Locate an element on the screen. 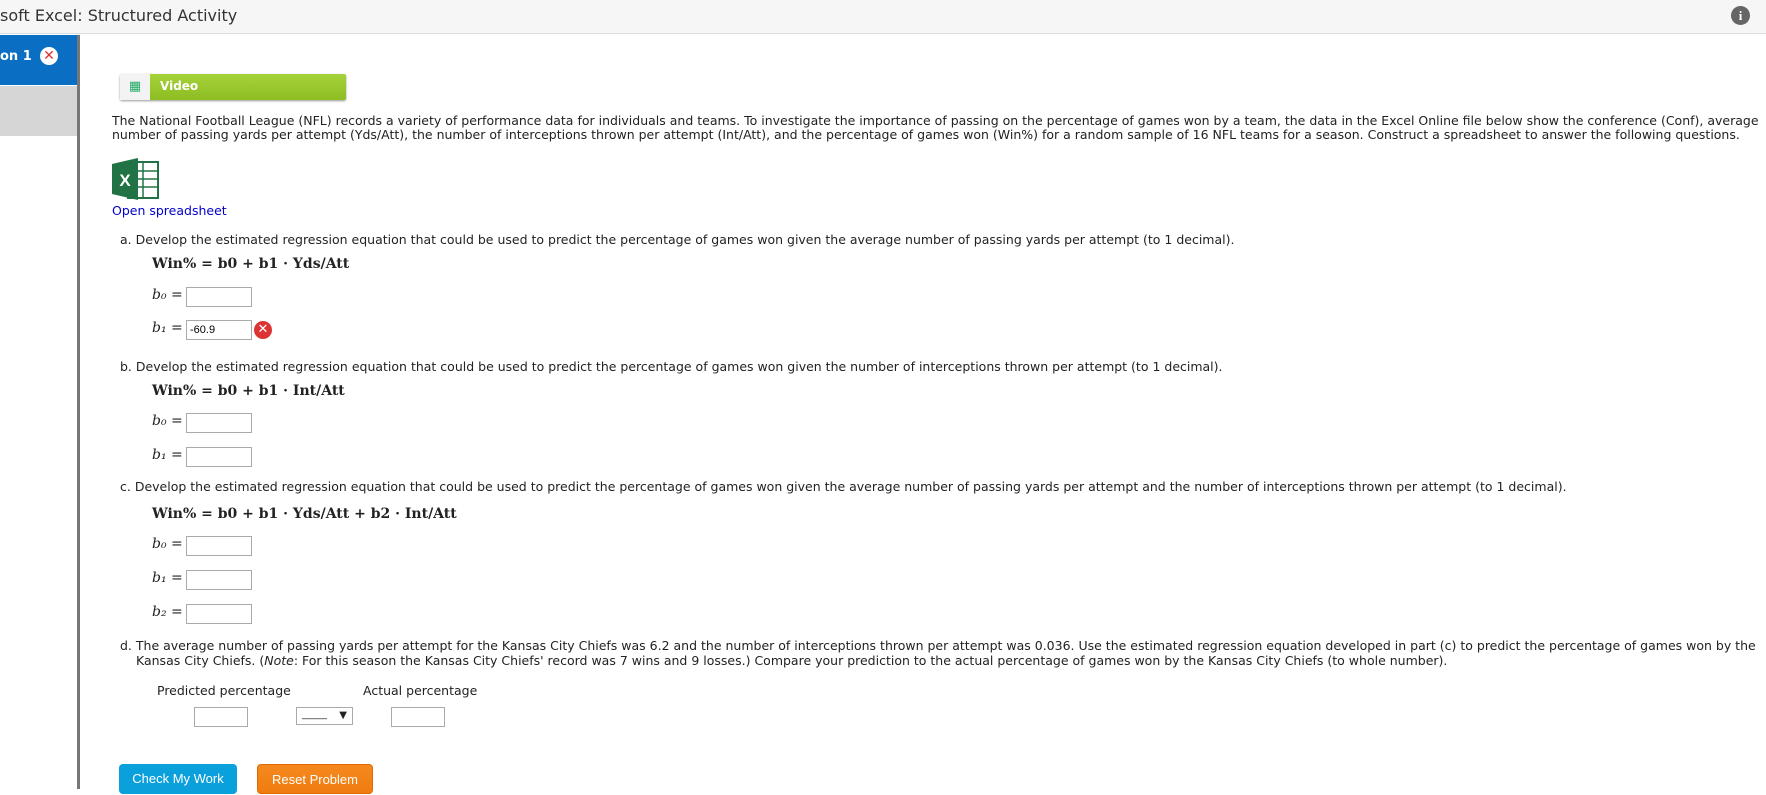 This screenshot has height=795, width=1766. open-spreadsheet-link: Open spreadsheet is located at coordinates (169, 210).